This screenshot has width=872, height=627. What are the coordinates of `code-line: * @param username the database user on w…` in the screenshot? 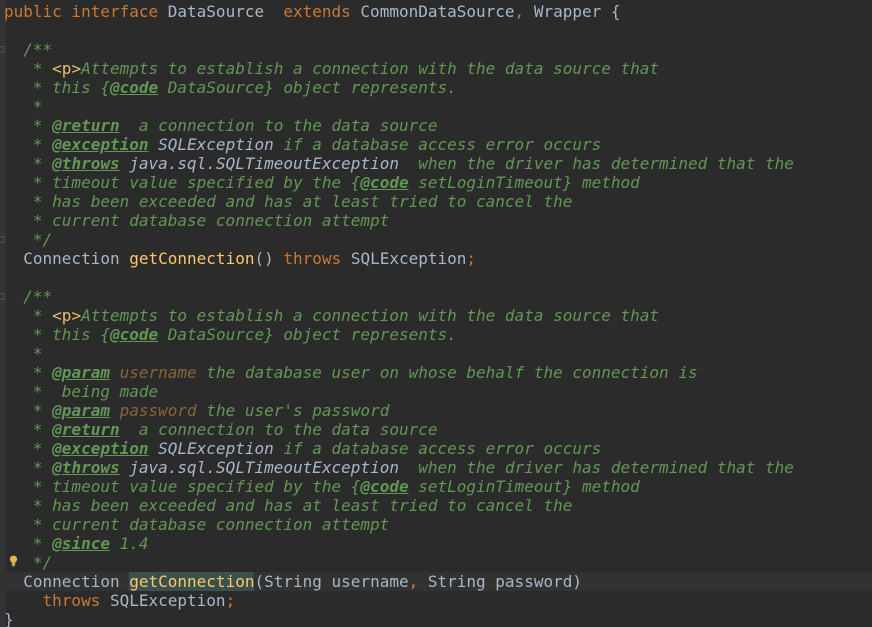 It's located at (436, 372).